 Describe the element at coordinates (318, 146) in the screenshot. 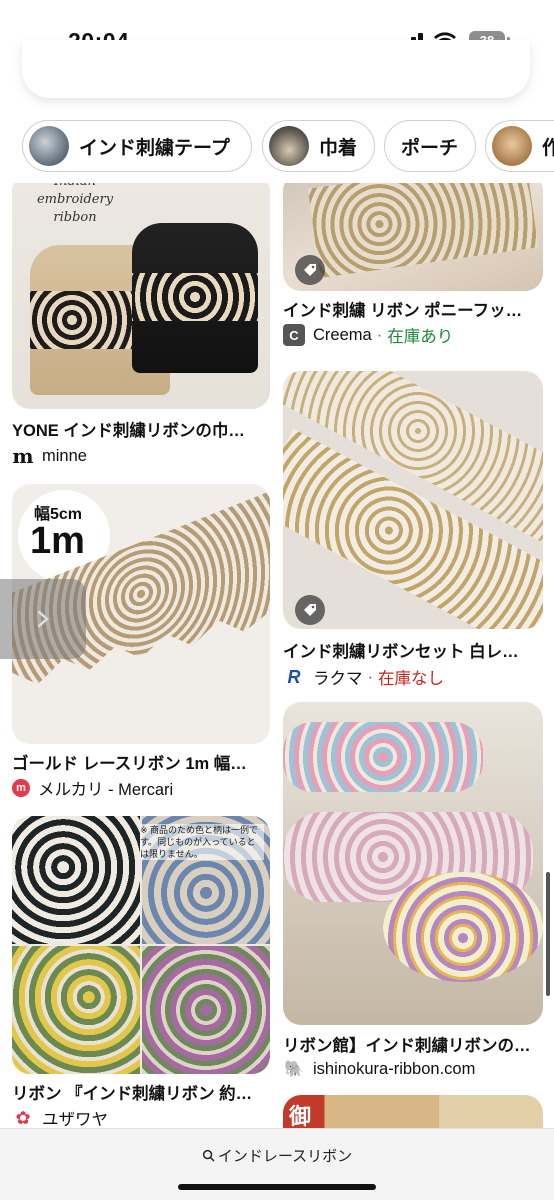

I see `chip-kinchaku: 巾着` at that location.